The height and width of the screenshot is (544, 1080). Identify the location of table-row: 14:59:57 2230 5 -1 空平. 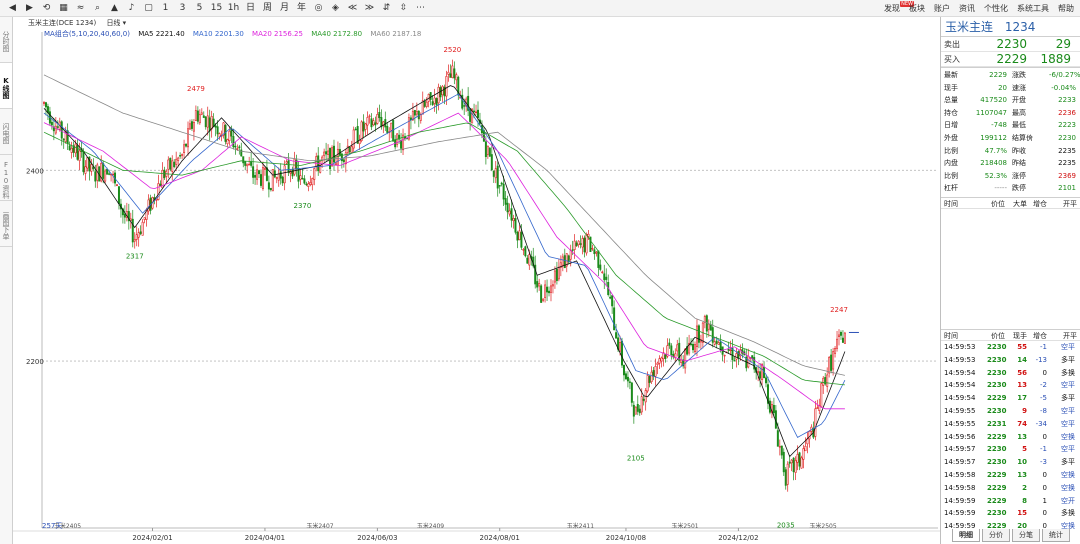
(1010, 449).